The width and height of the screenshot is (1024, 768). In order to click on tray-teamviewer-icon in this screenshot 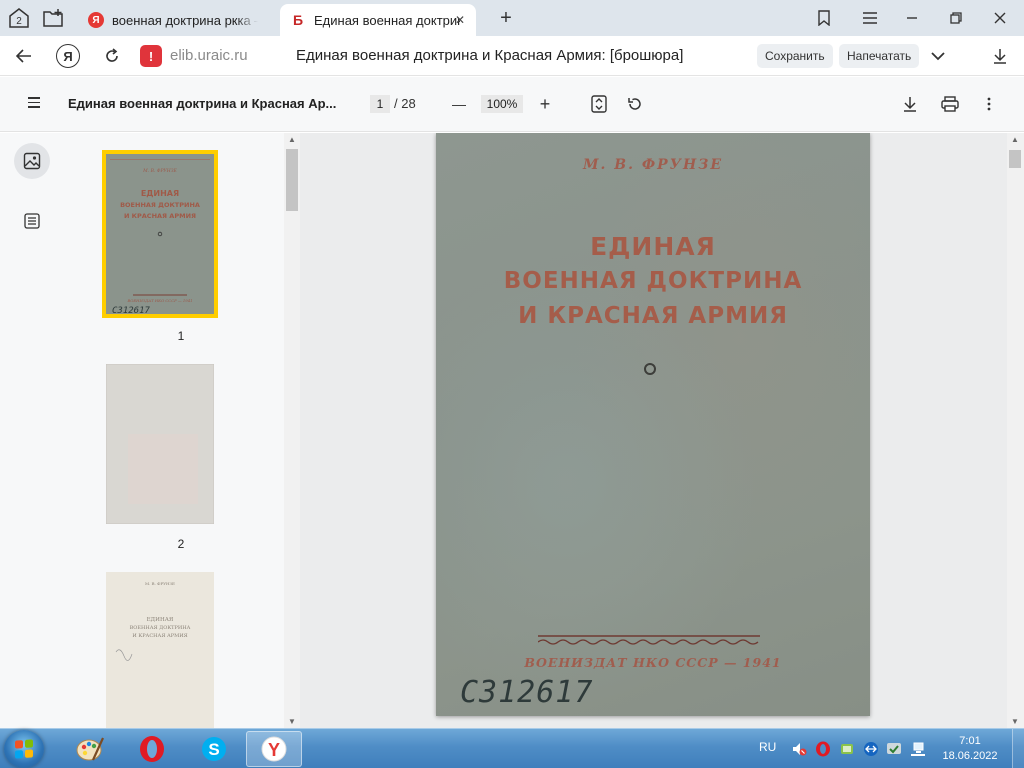, I will do `click(871, 749)`.